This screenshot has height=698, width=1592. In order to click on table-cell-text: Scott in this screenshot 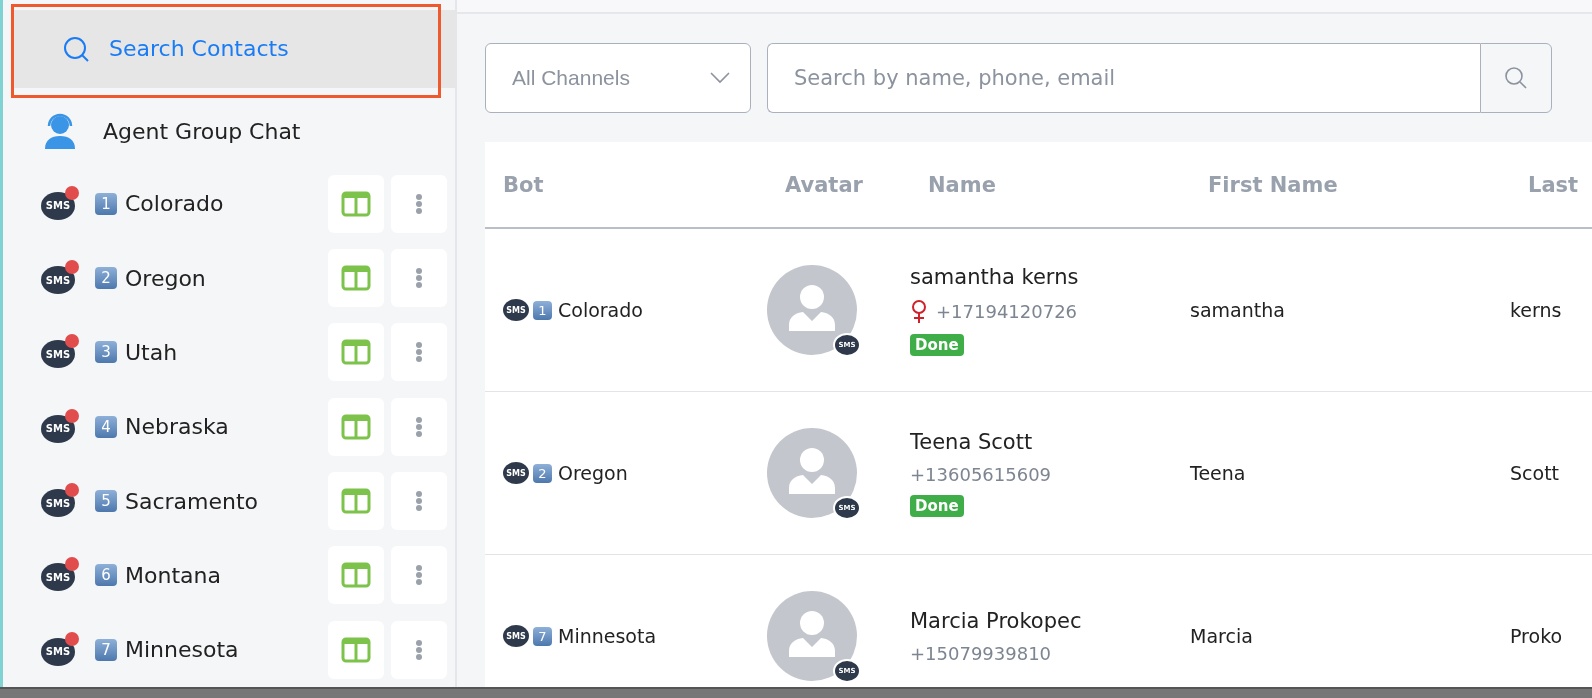, I will do `click(1535, 473)`.